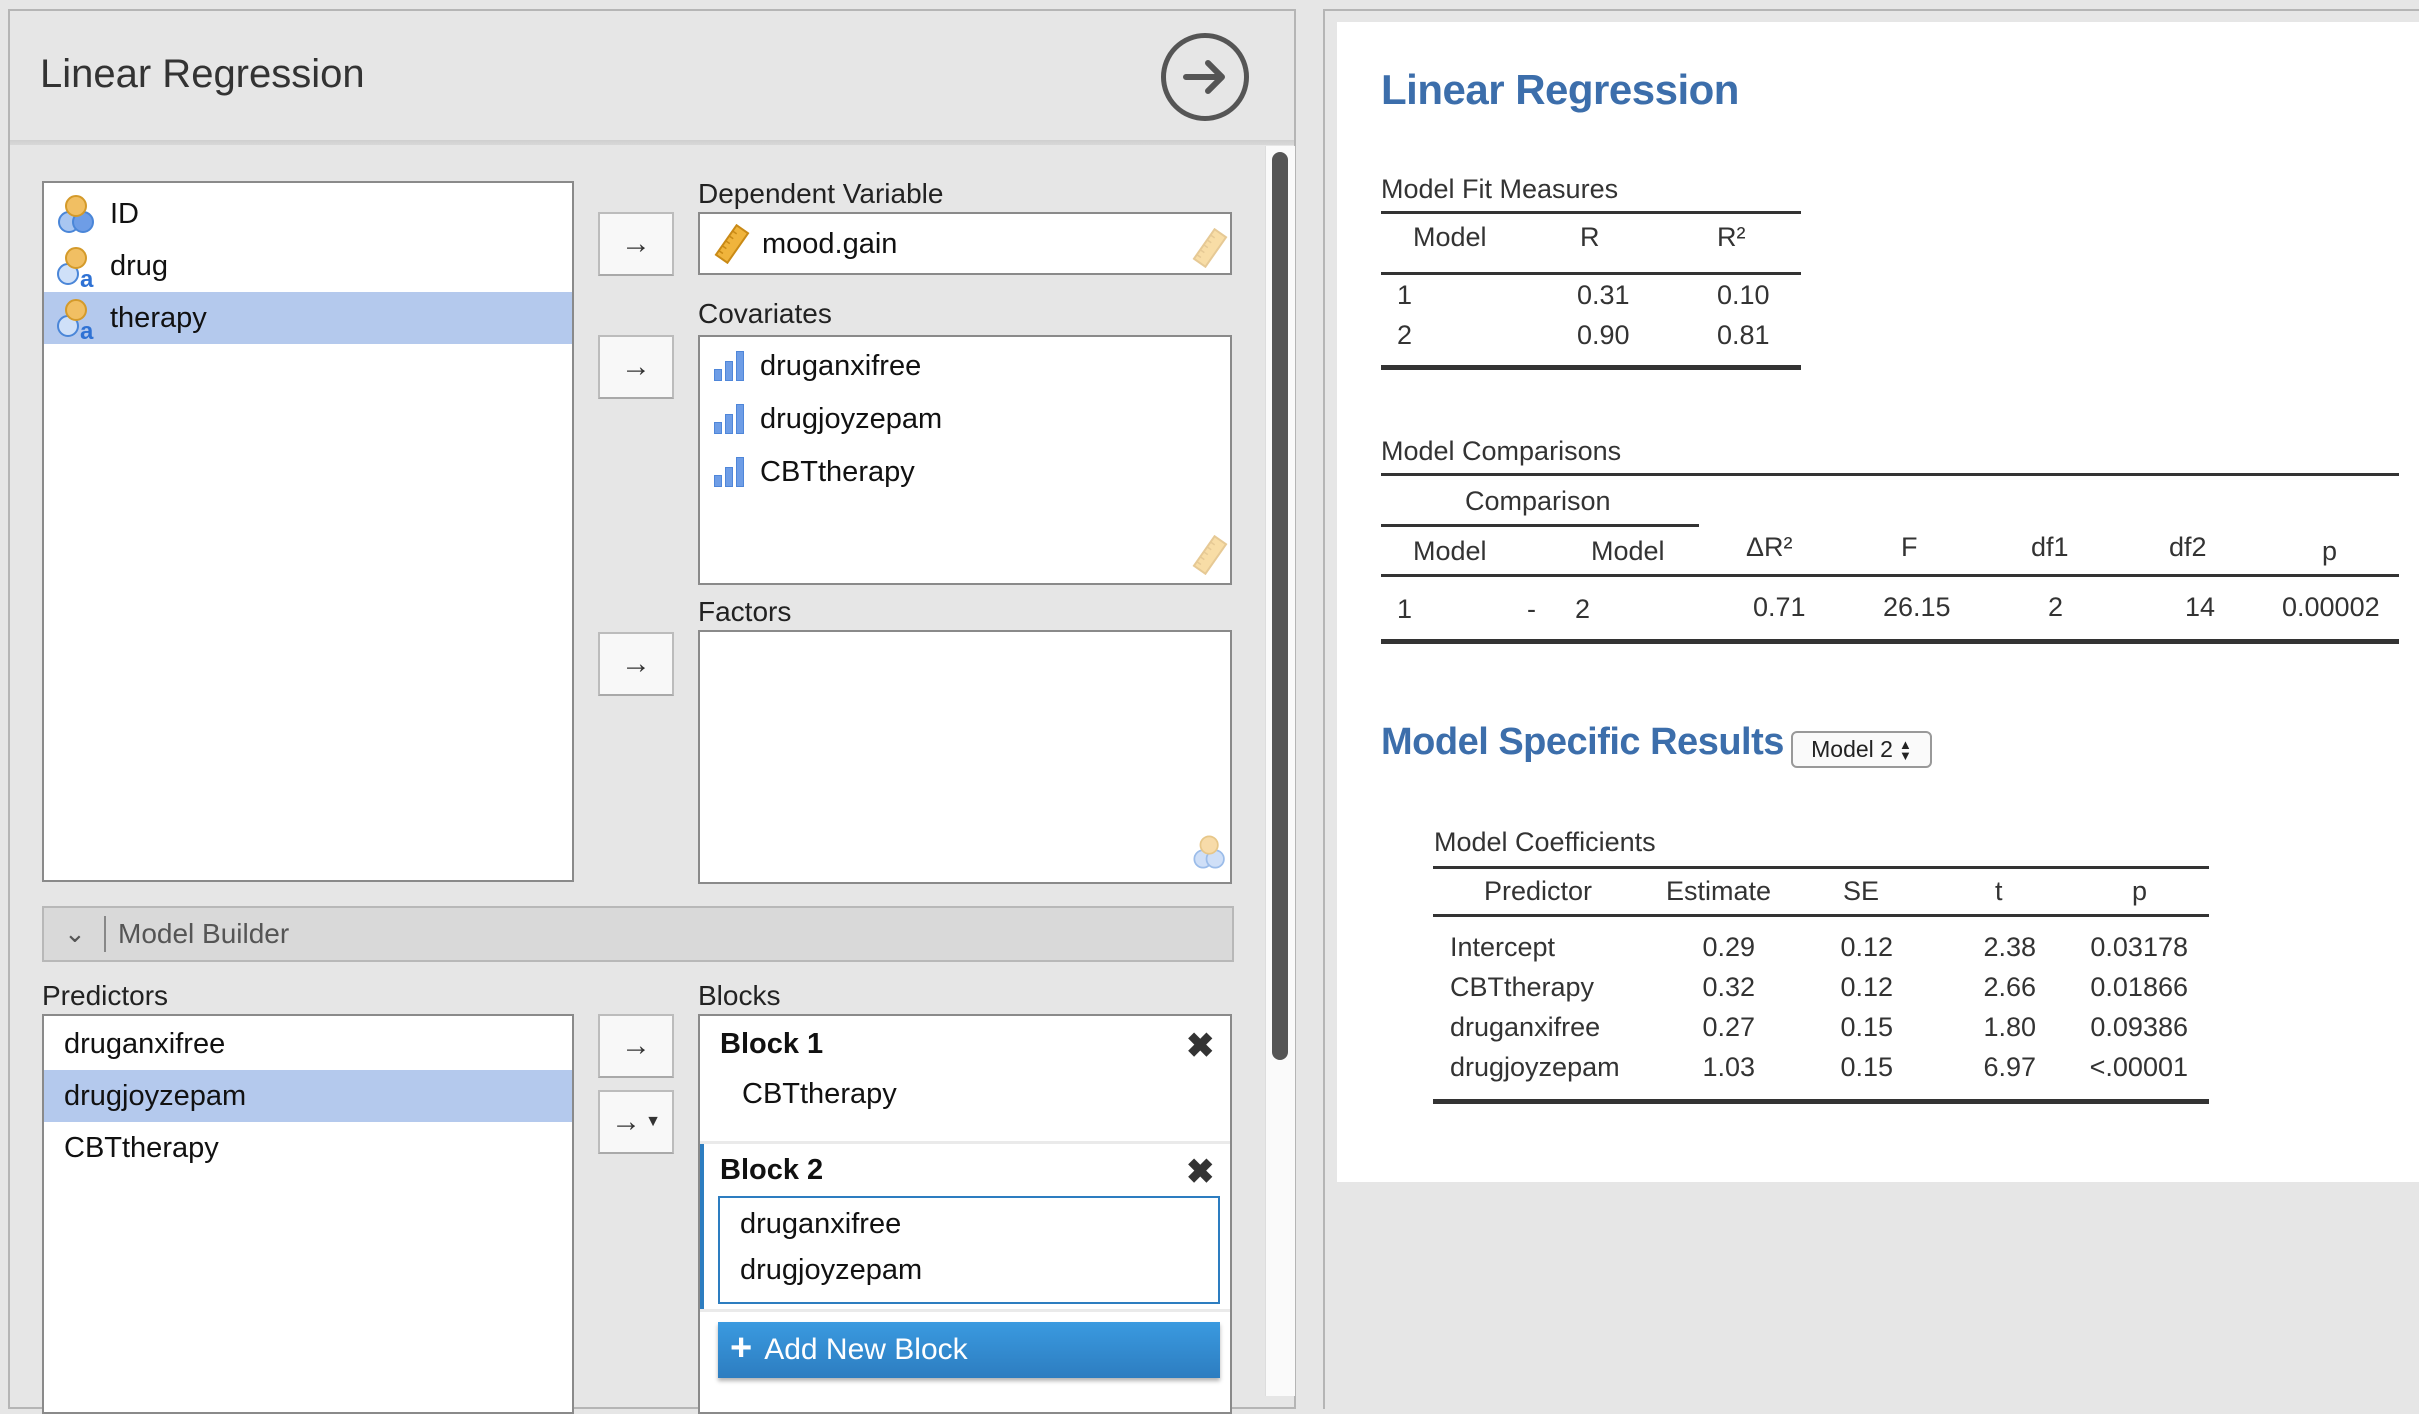  Describe the element at coordinates (2139, 1027) in the screenshot. I see `coef-value-cell: 0.09386` at that location.